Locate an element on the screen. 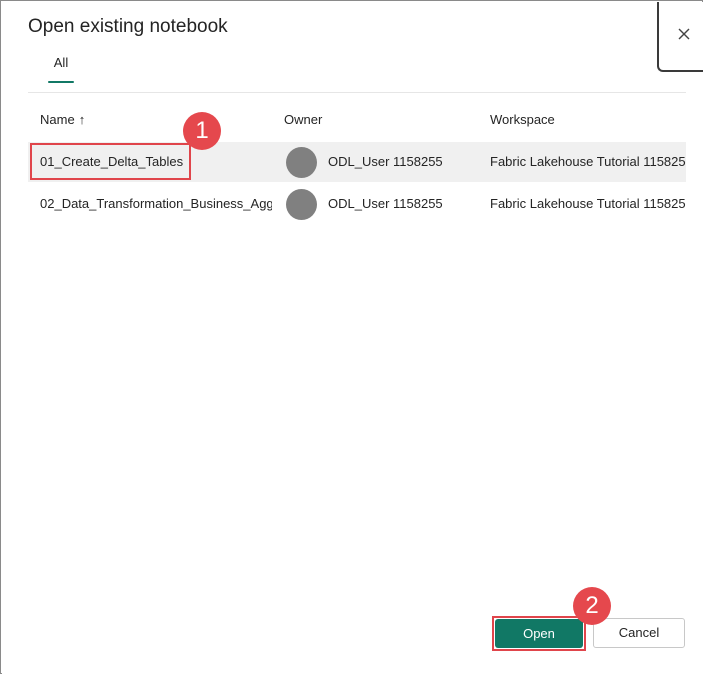 The image size is (703, 674). step1-badge: 1 is located at coordinates (202, 131).